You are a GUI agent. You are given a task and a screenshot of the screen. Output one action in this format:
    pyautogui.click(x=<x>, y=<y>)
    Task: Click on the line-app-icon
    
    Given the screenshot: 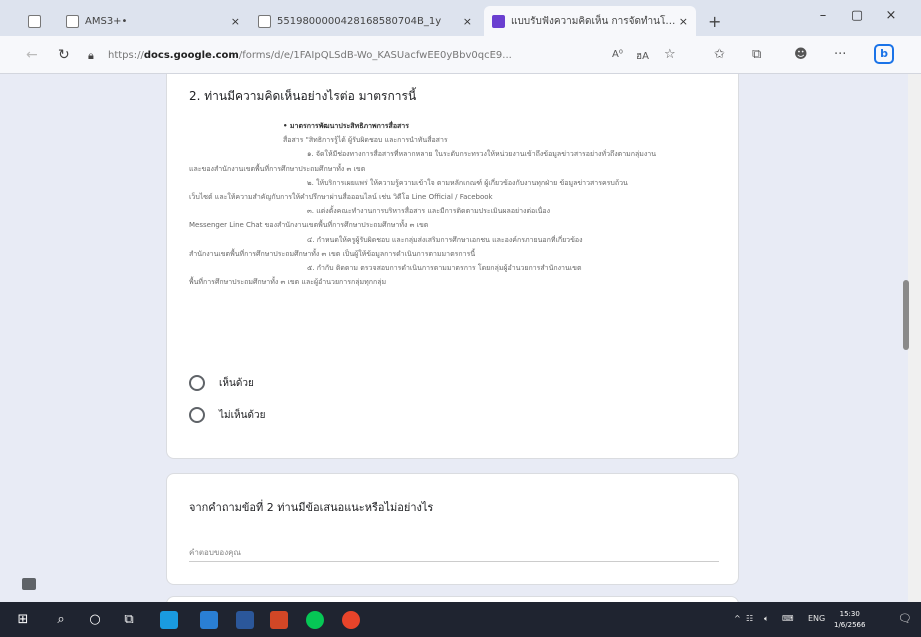 What is the action you would take?
    pyautogui.click(x=315, y=620)
    